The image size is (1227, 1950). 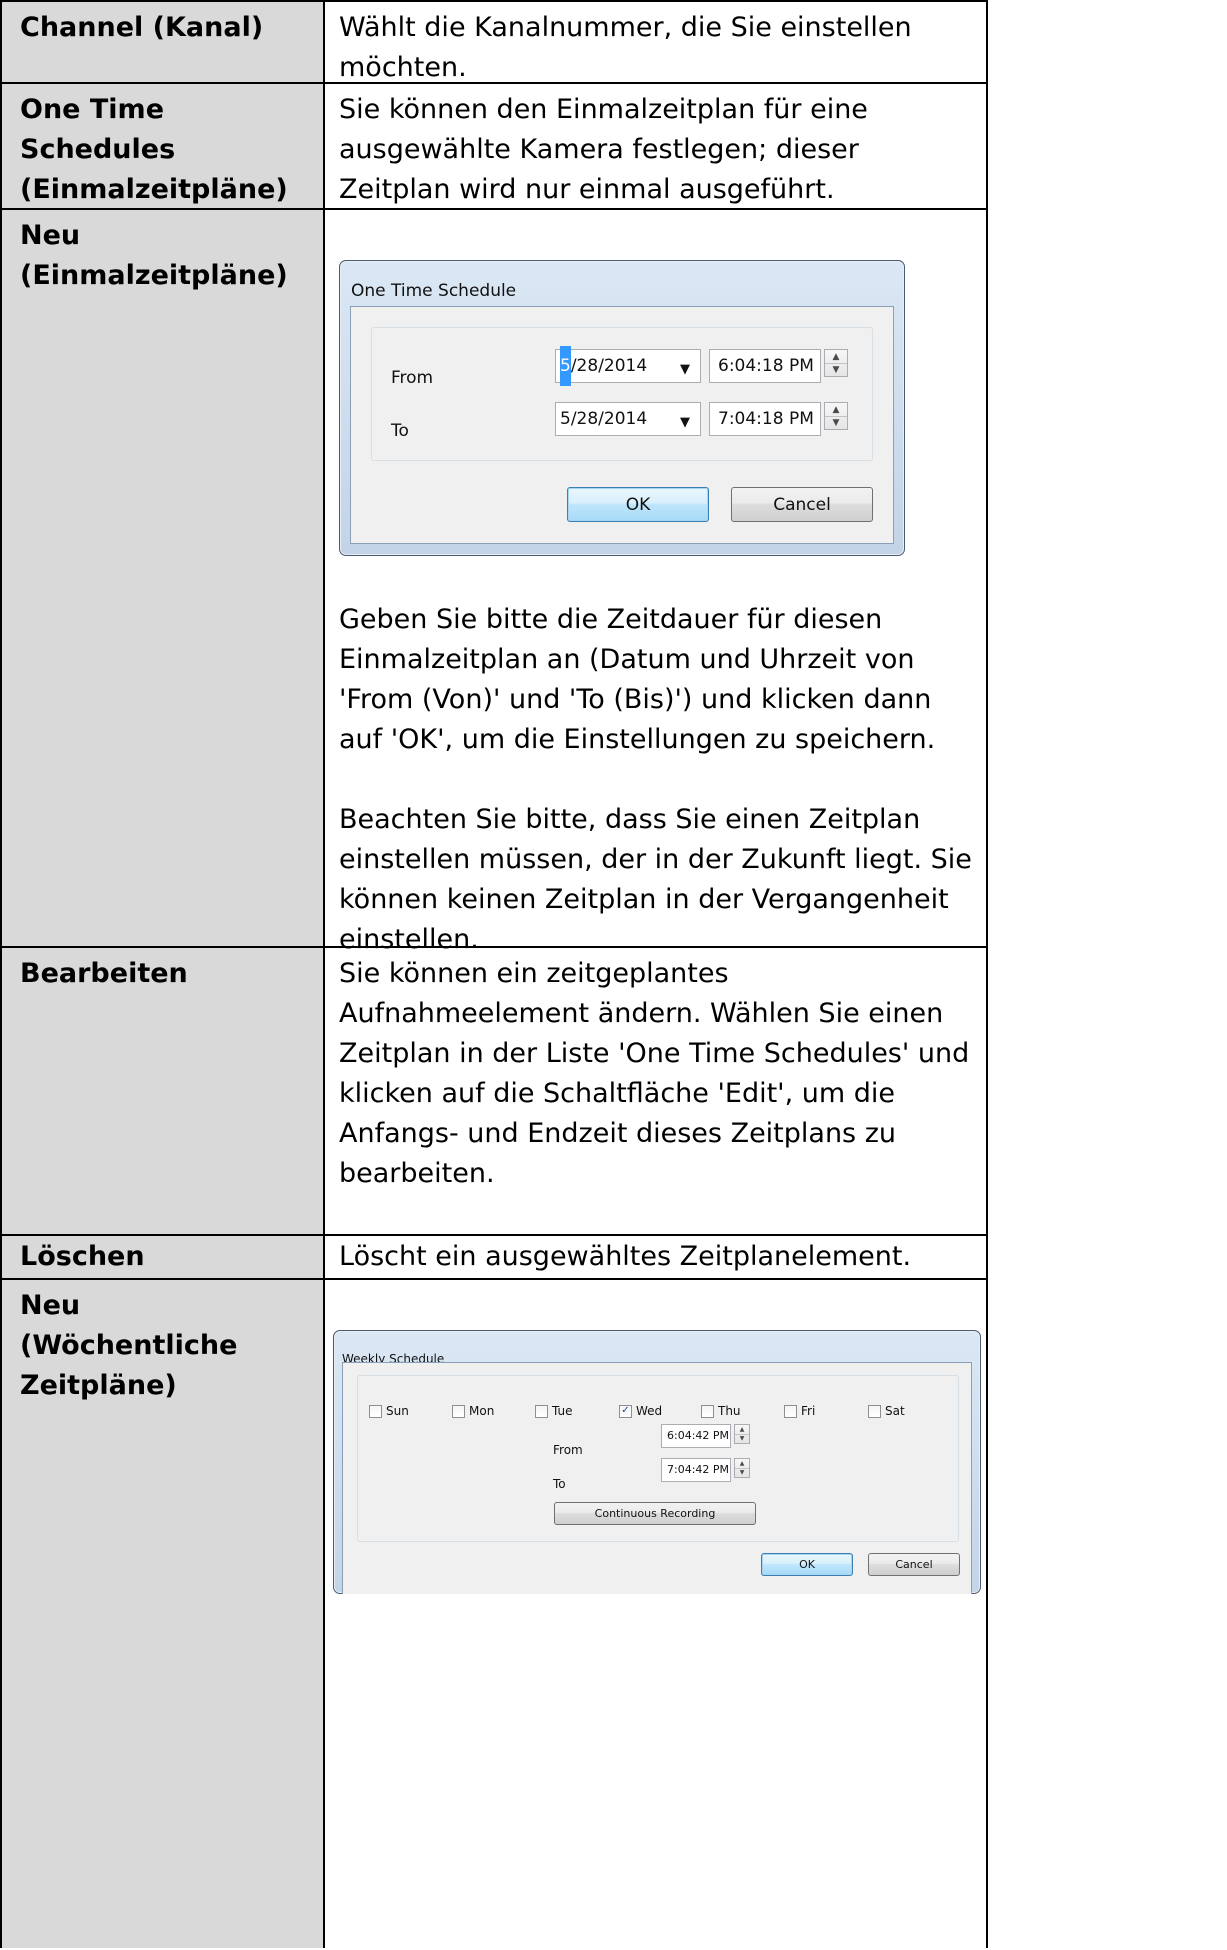 I want to click on from-label: From, so click(x=412, y=378).